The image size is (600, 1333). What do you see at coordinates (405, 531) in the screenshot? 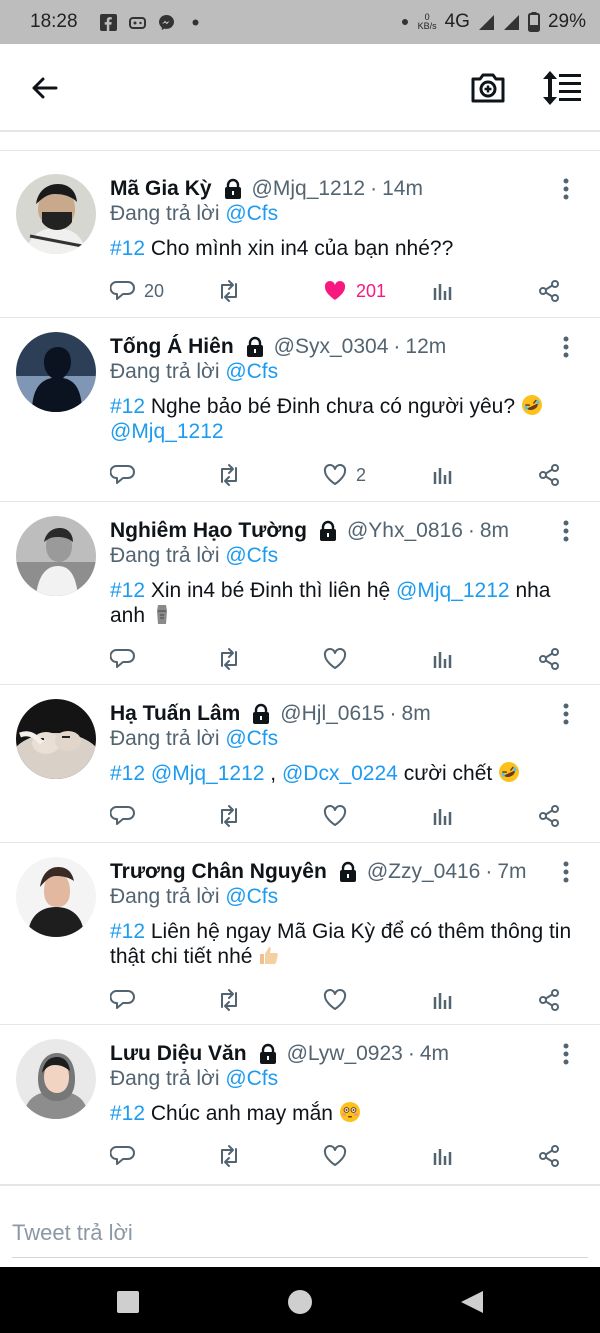
I see `author-handle: @Yhx_0816` at bounding box center [405, 531].